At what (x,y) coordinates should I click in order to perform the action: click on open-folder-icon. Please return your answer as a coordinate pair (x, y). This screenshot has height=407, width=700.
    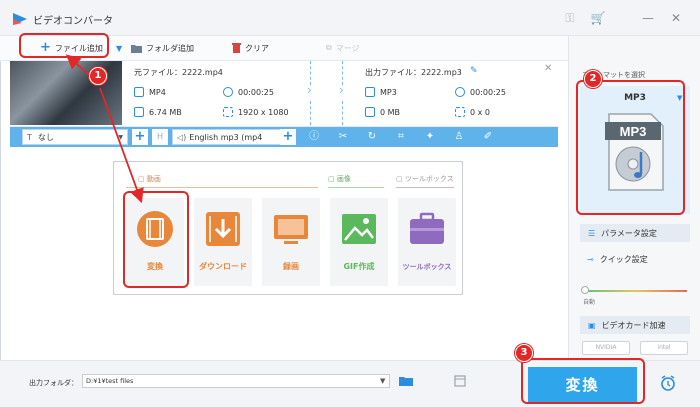
    Looking at the image, I should click on (406, 381).